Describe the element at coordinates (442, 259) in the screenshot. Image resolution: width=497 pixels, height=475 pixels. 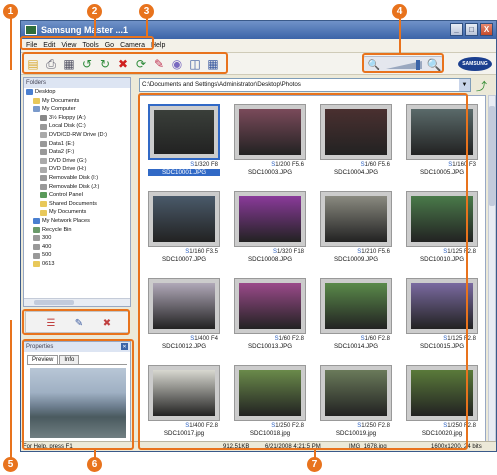
I see `file-name: SDC10010.JPG` at that location.